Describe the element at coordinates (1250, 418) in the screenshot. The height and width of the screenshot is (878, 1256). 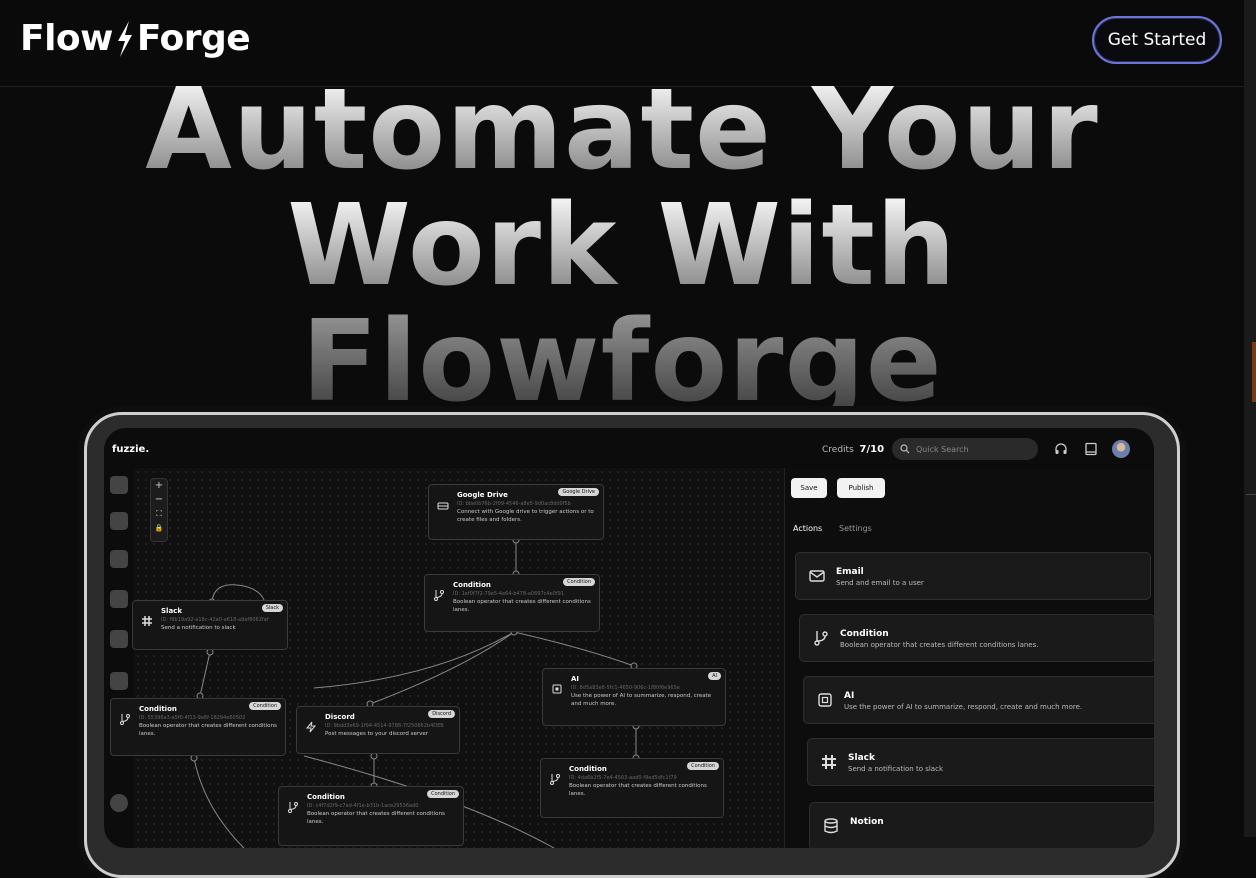
I see `window-edge` at that location.